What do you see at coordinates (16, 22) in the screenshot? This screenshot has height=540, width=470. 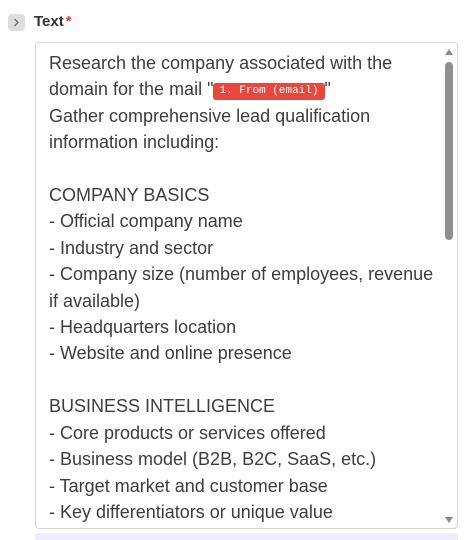 I see `chevron-right-icon` at bounding box center [16, 22].